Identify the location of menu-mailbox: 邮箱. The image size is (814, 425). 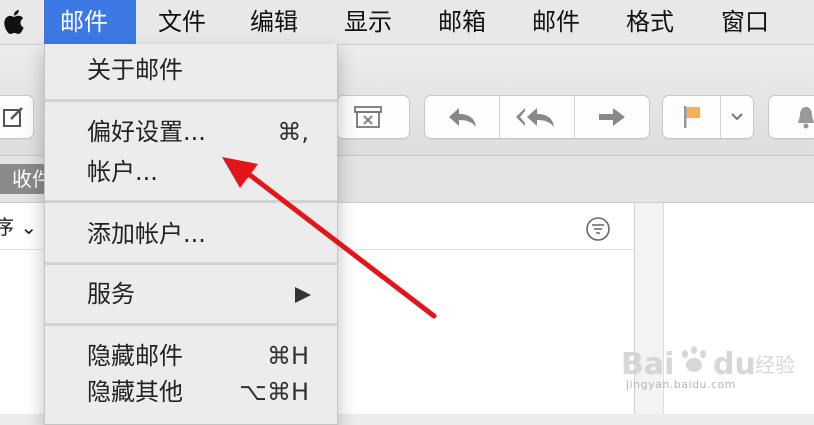
(462, 22).